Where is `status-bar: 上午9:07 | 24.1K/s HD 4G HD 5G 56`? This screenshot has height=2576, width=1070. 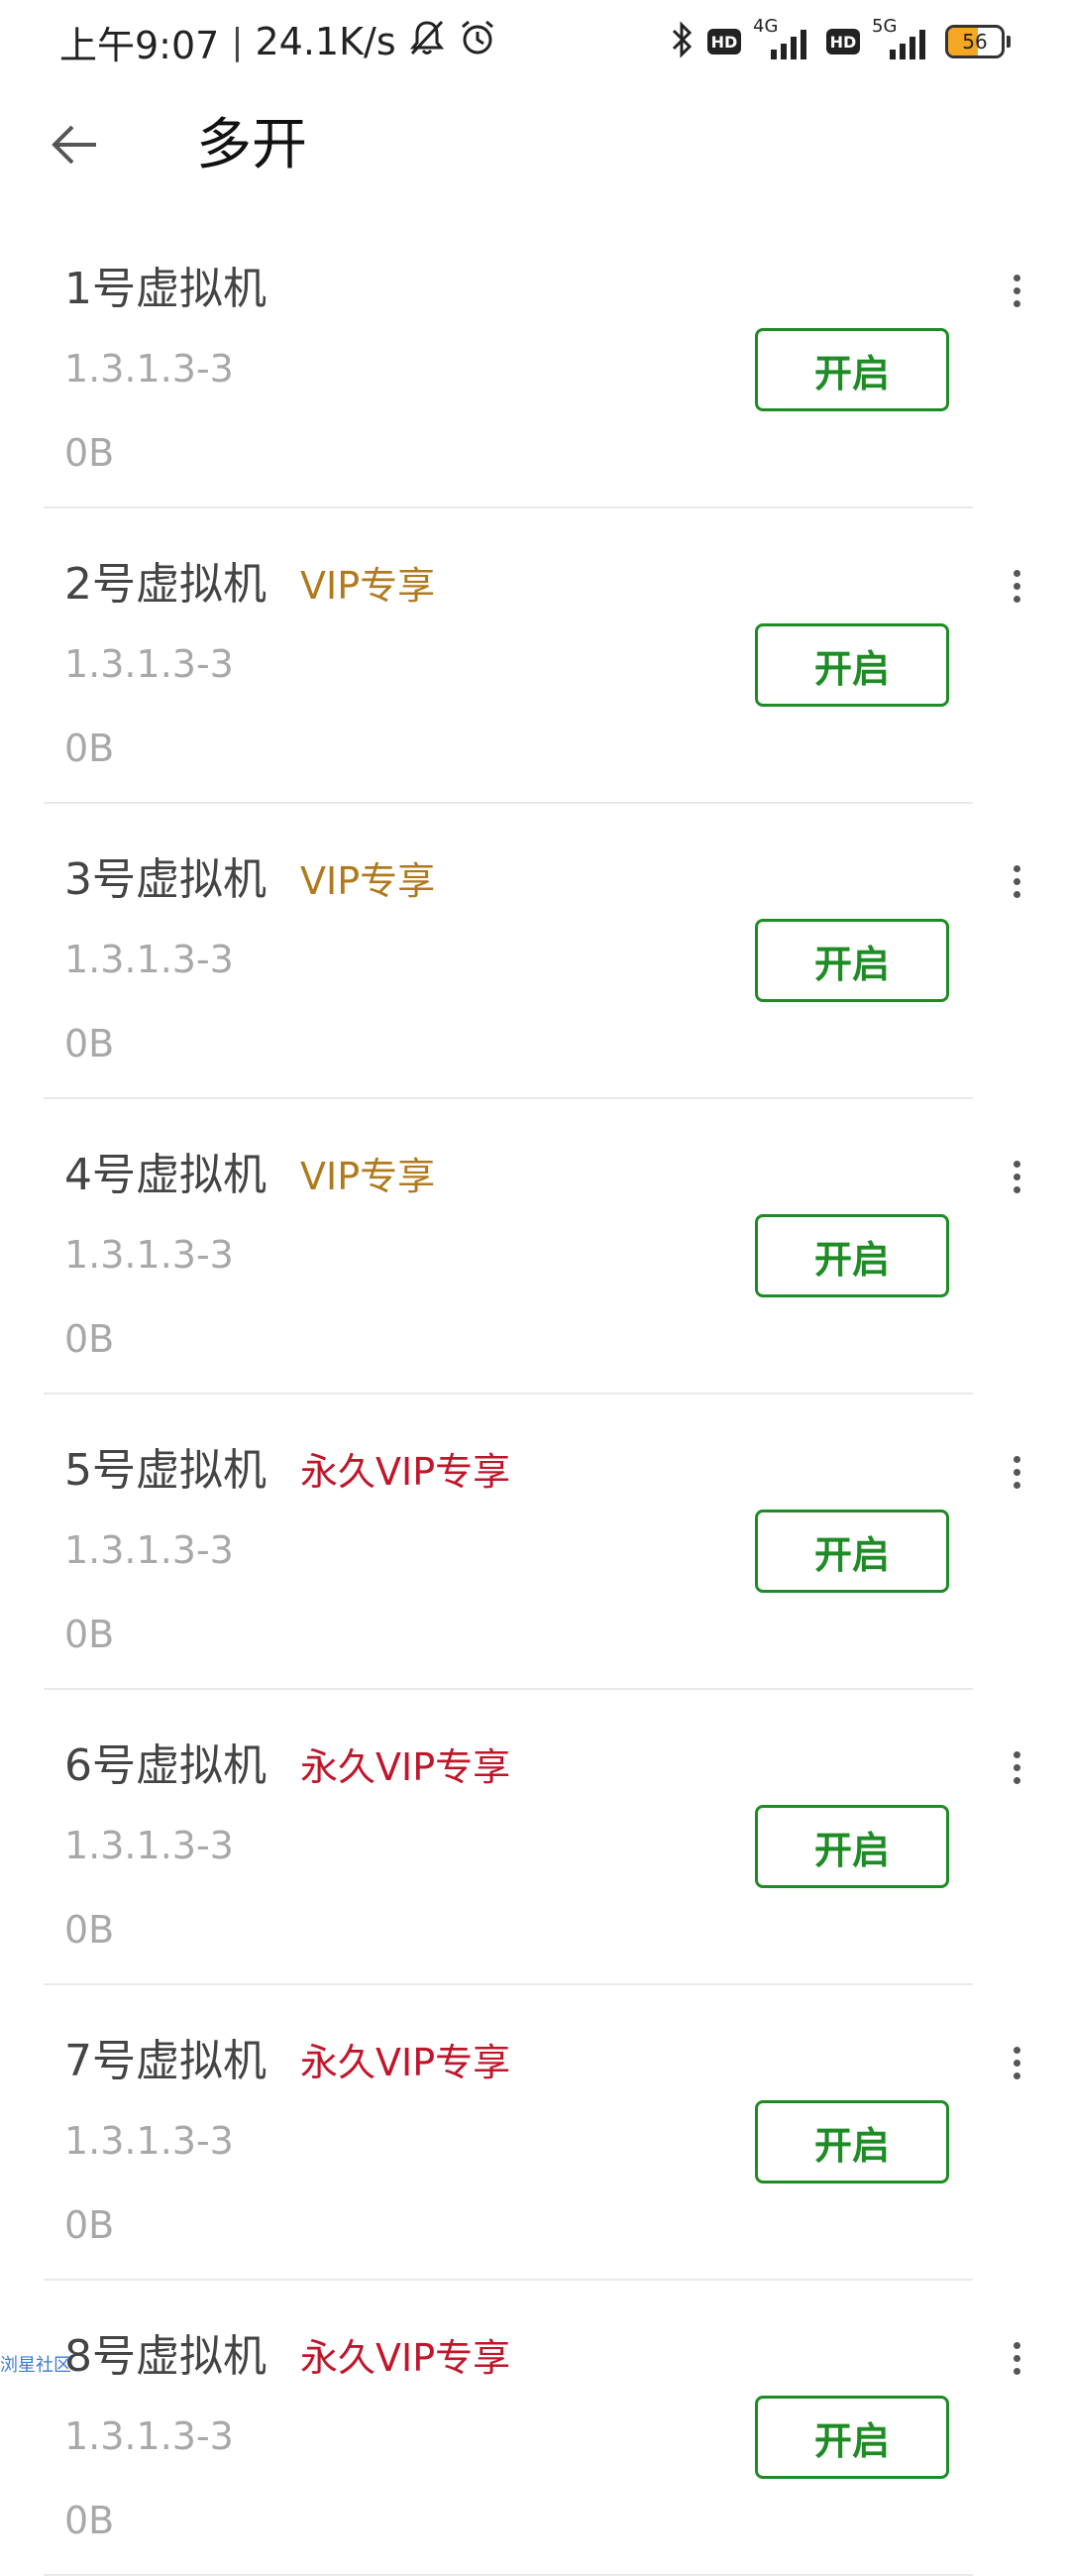
status-bar: 上午9:07 | 24.1K/s HD 4G HD 5G 56 is located at coordinates (535, 39).